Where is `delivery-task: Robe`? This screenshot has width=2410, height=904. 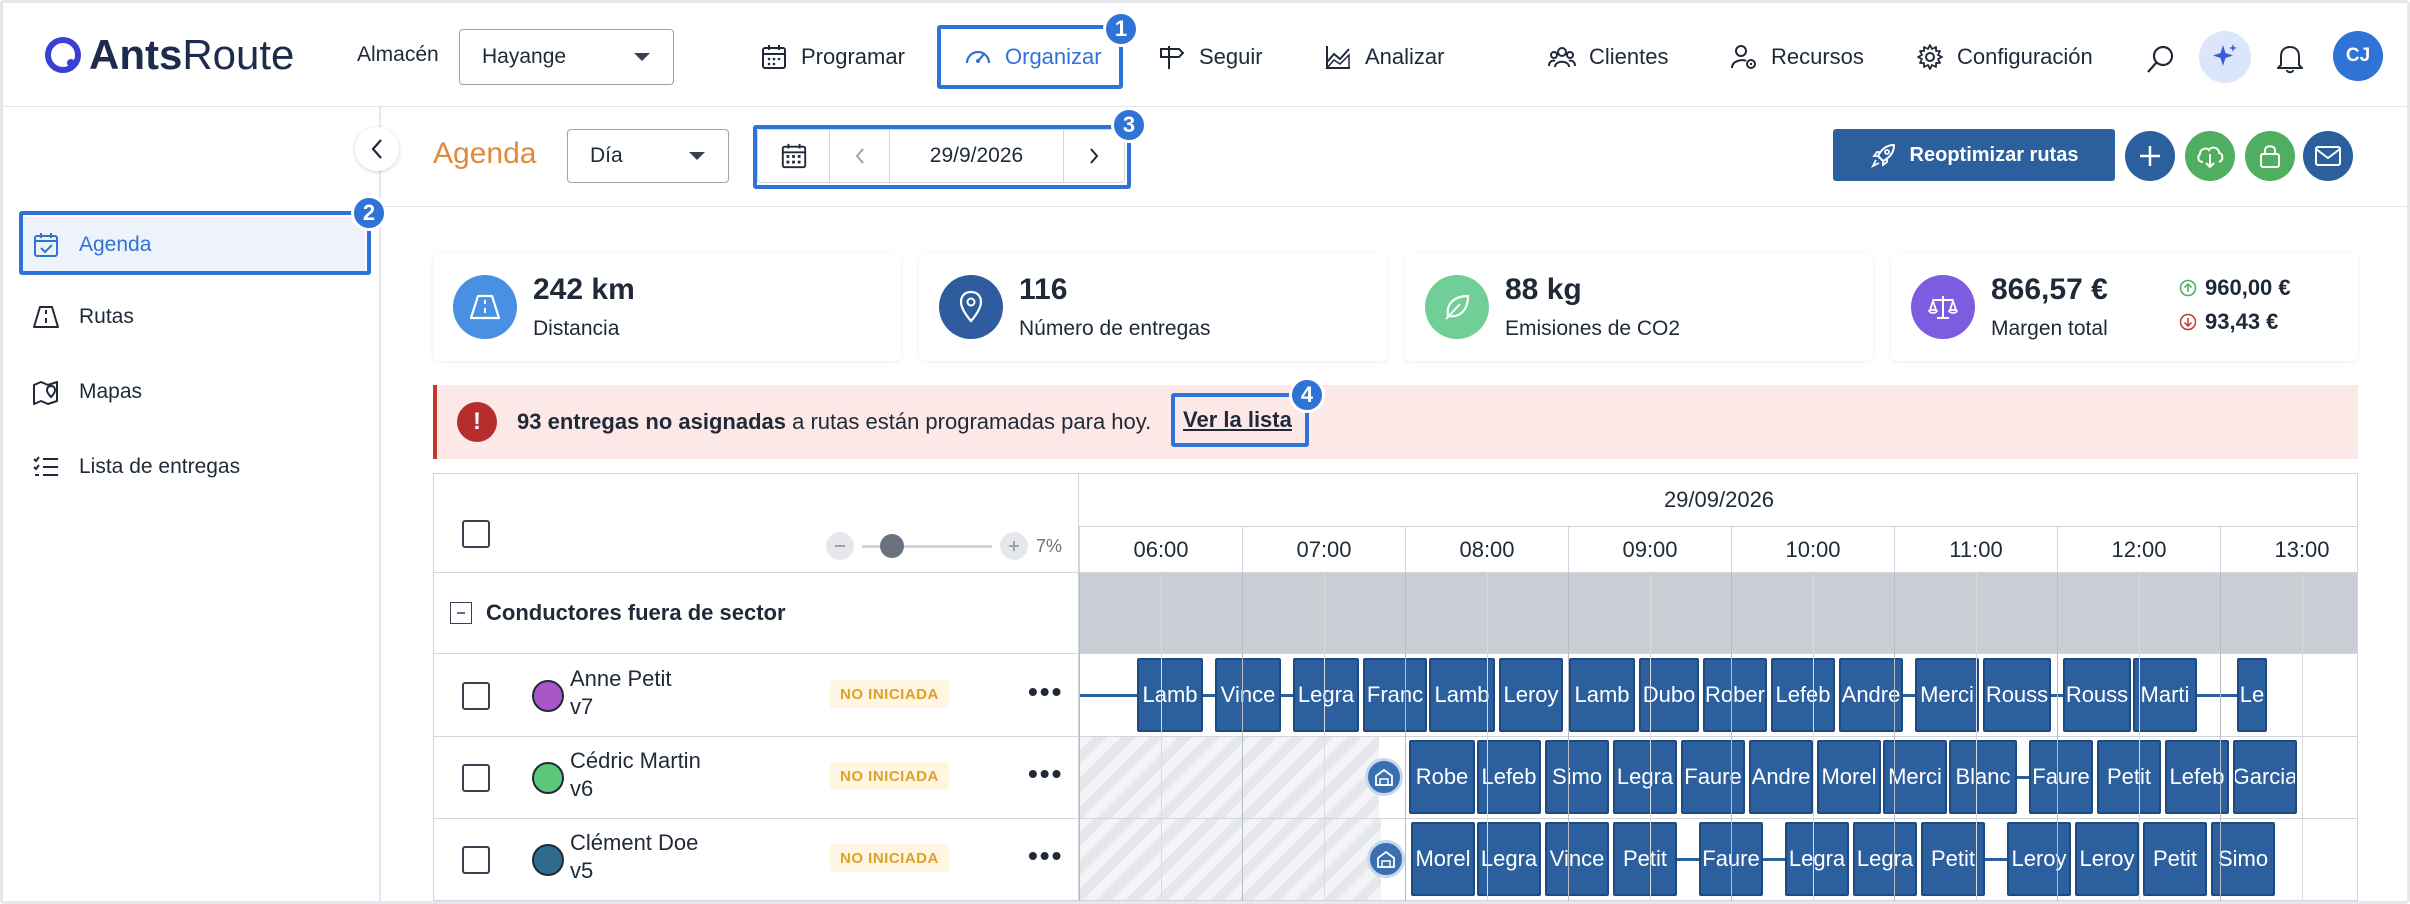
delivery-task: Robe is located at coordinates (1442, 777).